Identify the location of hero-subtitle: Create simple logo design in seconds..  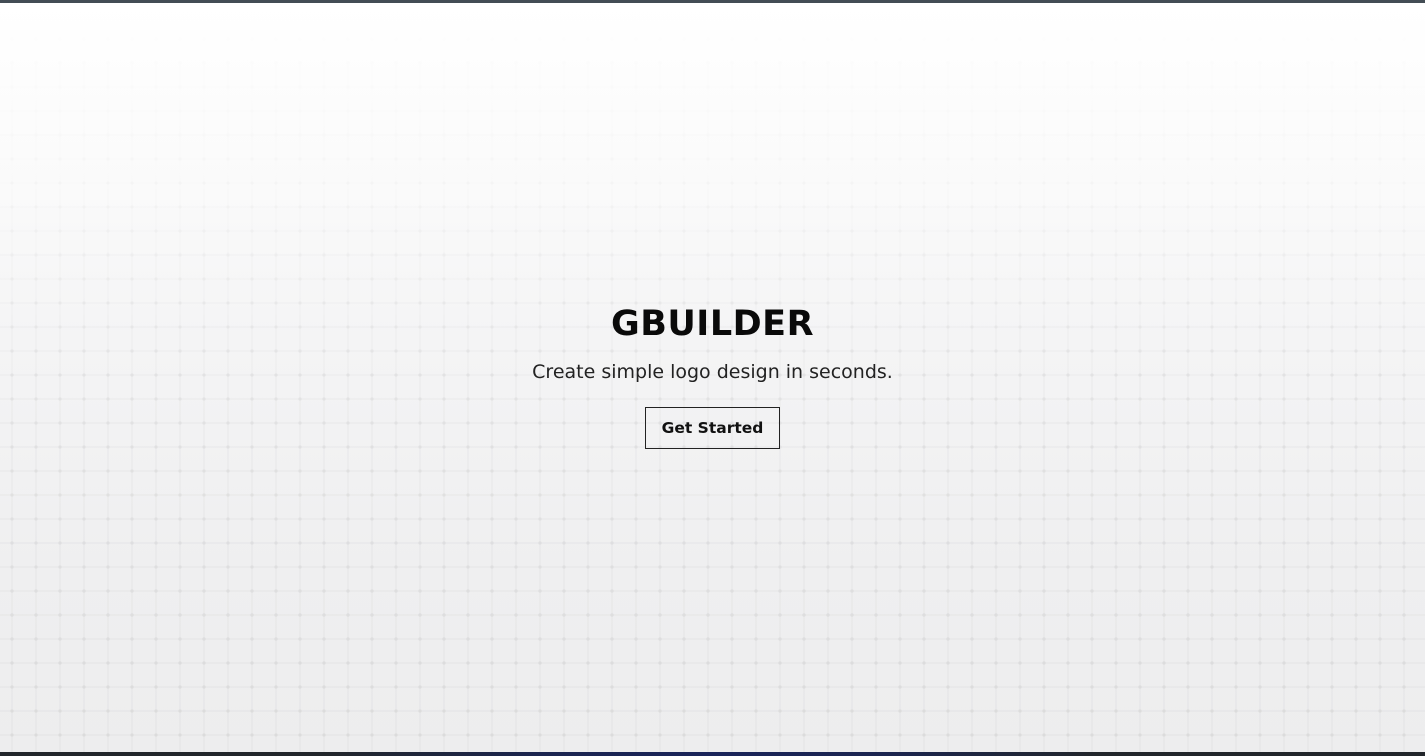
(712, 372).